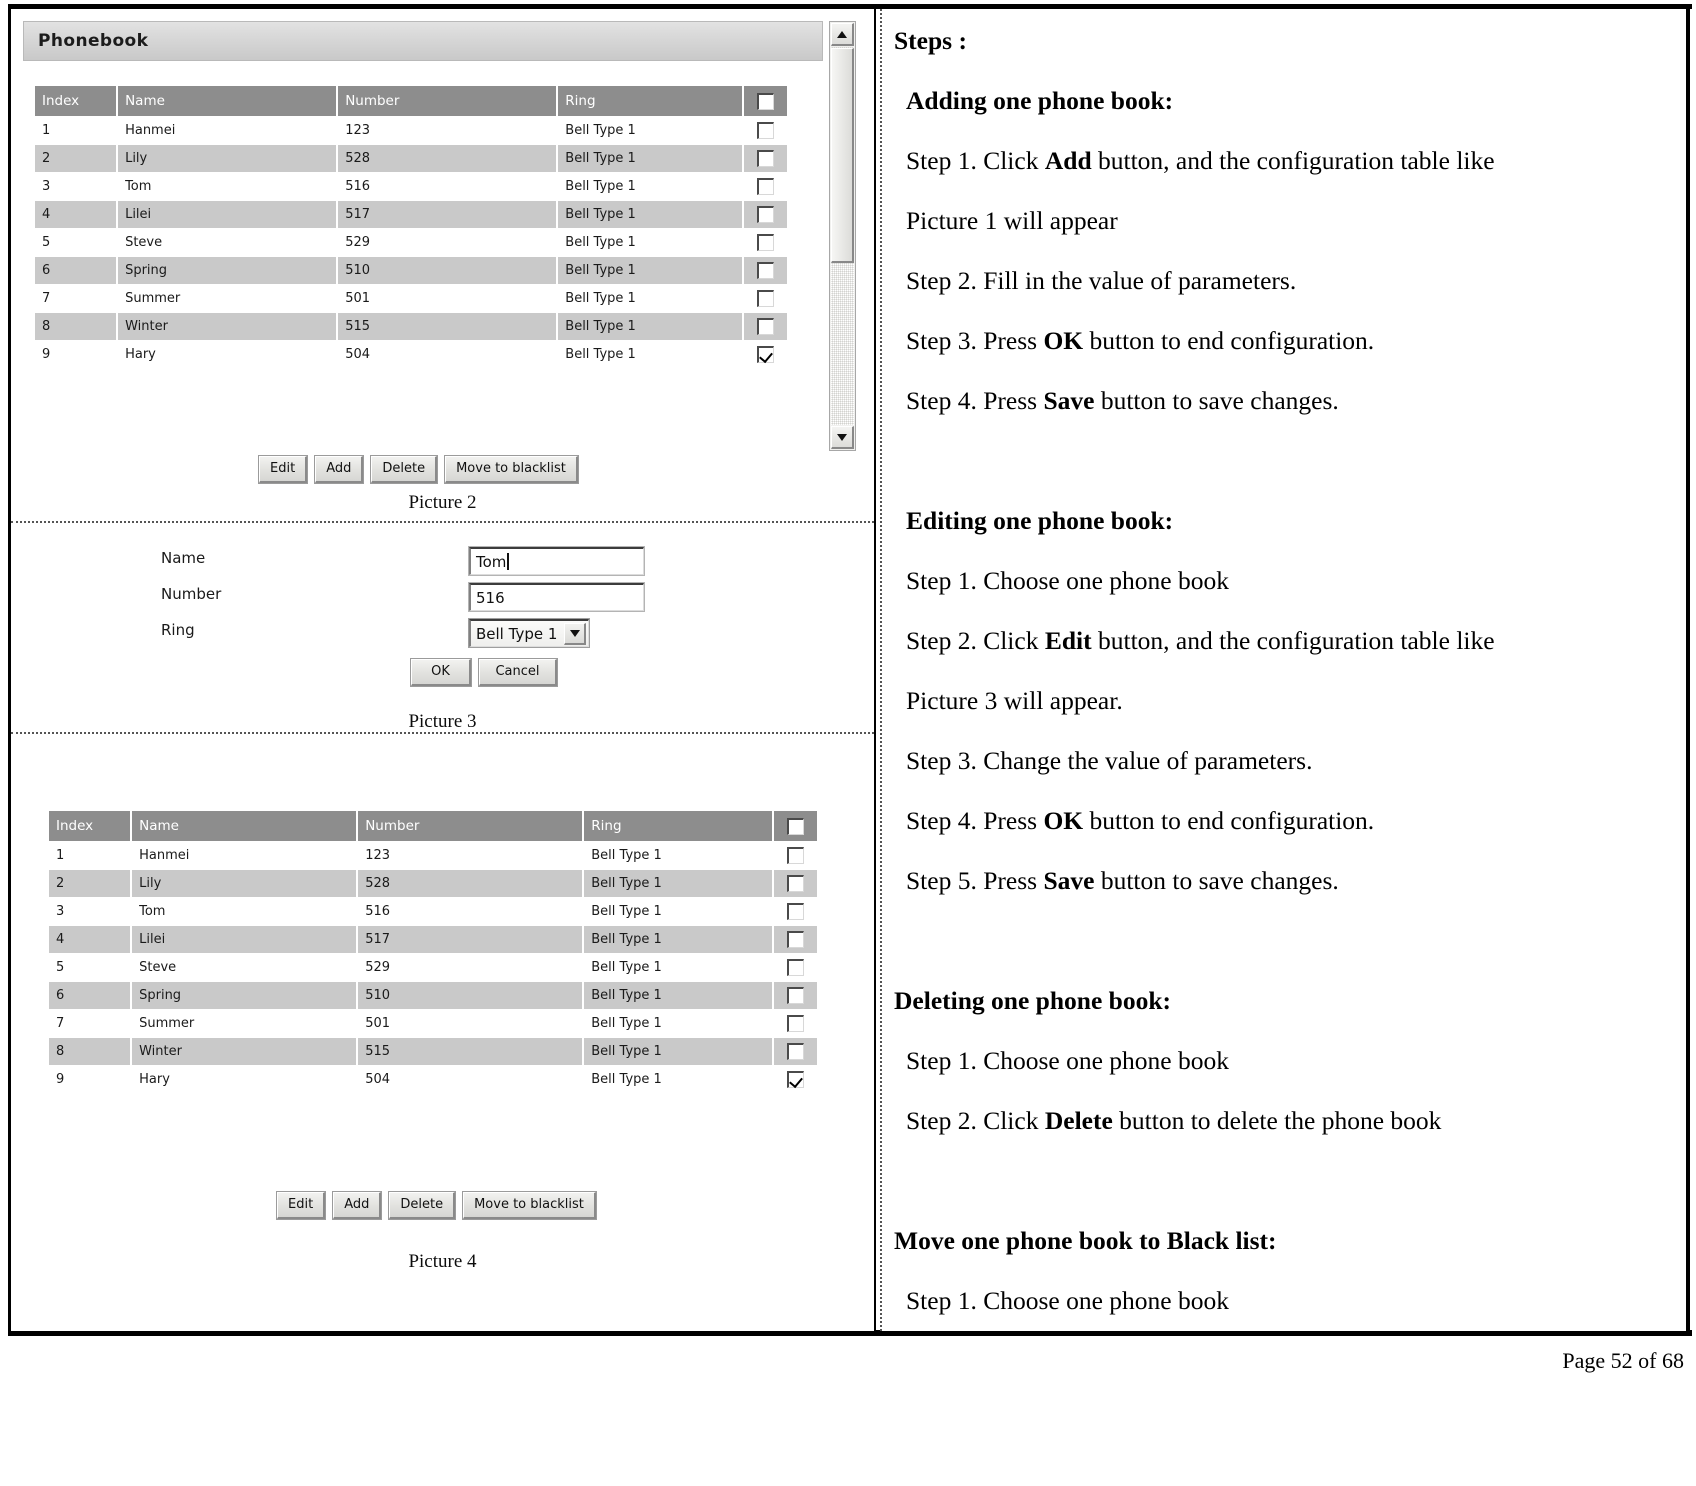 The image size is (1696, 1486). Describe the element at coordinates (76, 101) in the screenshot. I see `col-header-index: Index` at that location.